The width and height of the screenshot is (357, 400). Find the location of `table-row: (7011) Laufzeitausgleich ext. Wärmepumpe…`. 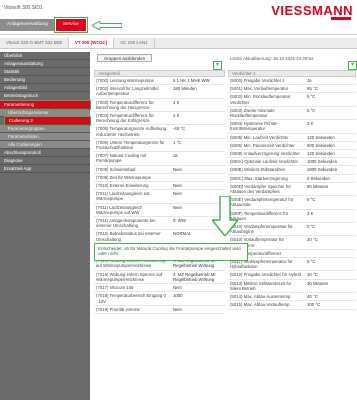

table-row: (7011) Laufzeitausgleich ext. Wärmepumpe… is located at coordinates (159, 197).